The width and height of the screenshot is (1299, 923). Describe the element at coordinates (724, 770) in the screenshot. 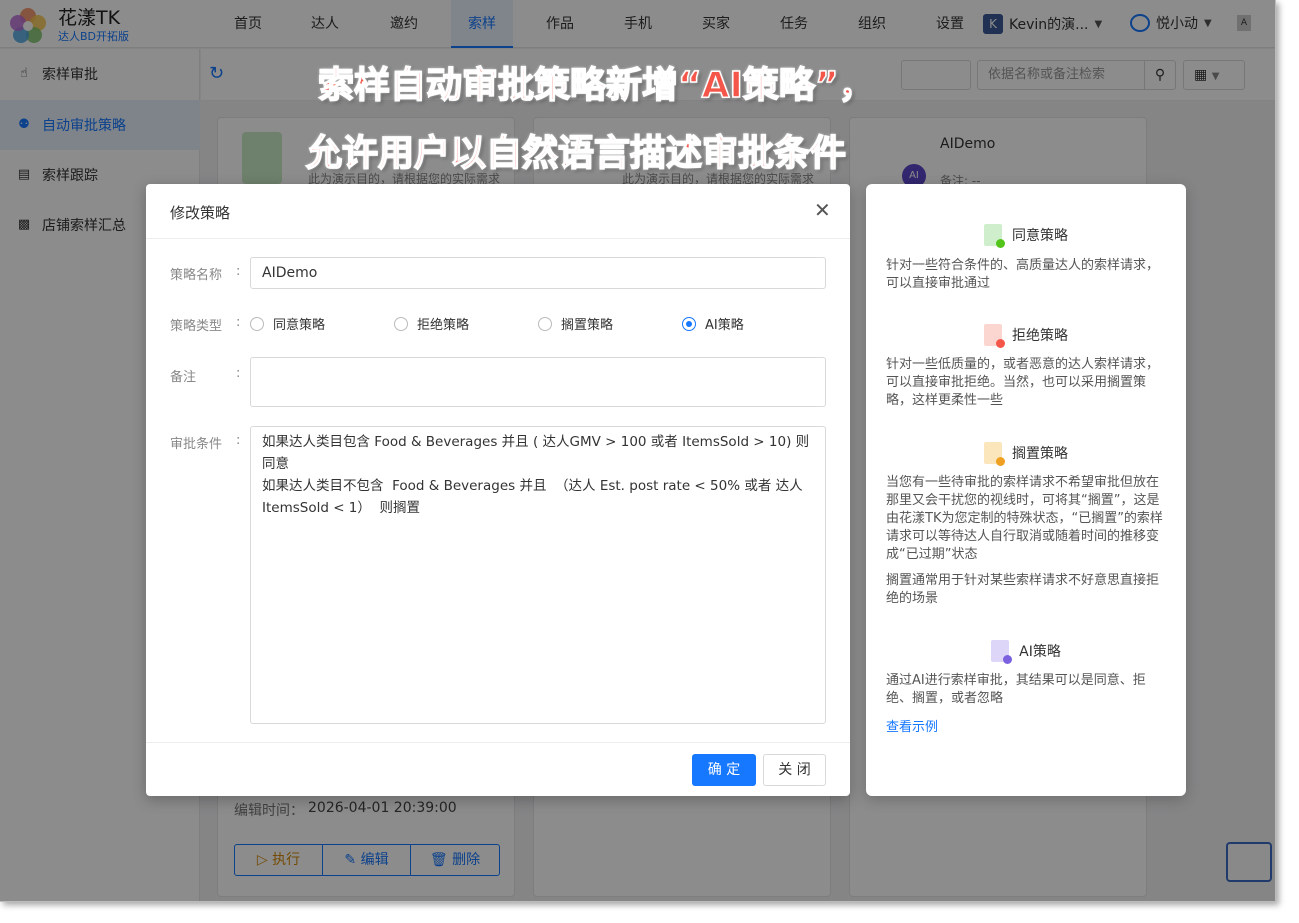

I see `confirm-button: 确 定` at that location.